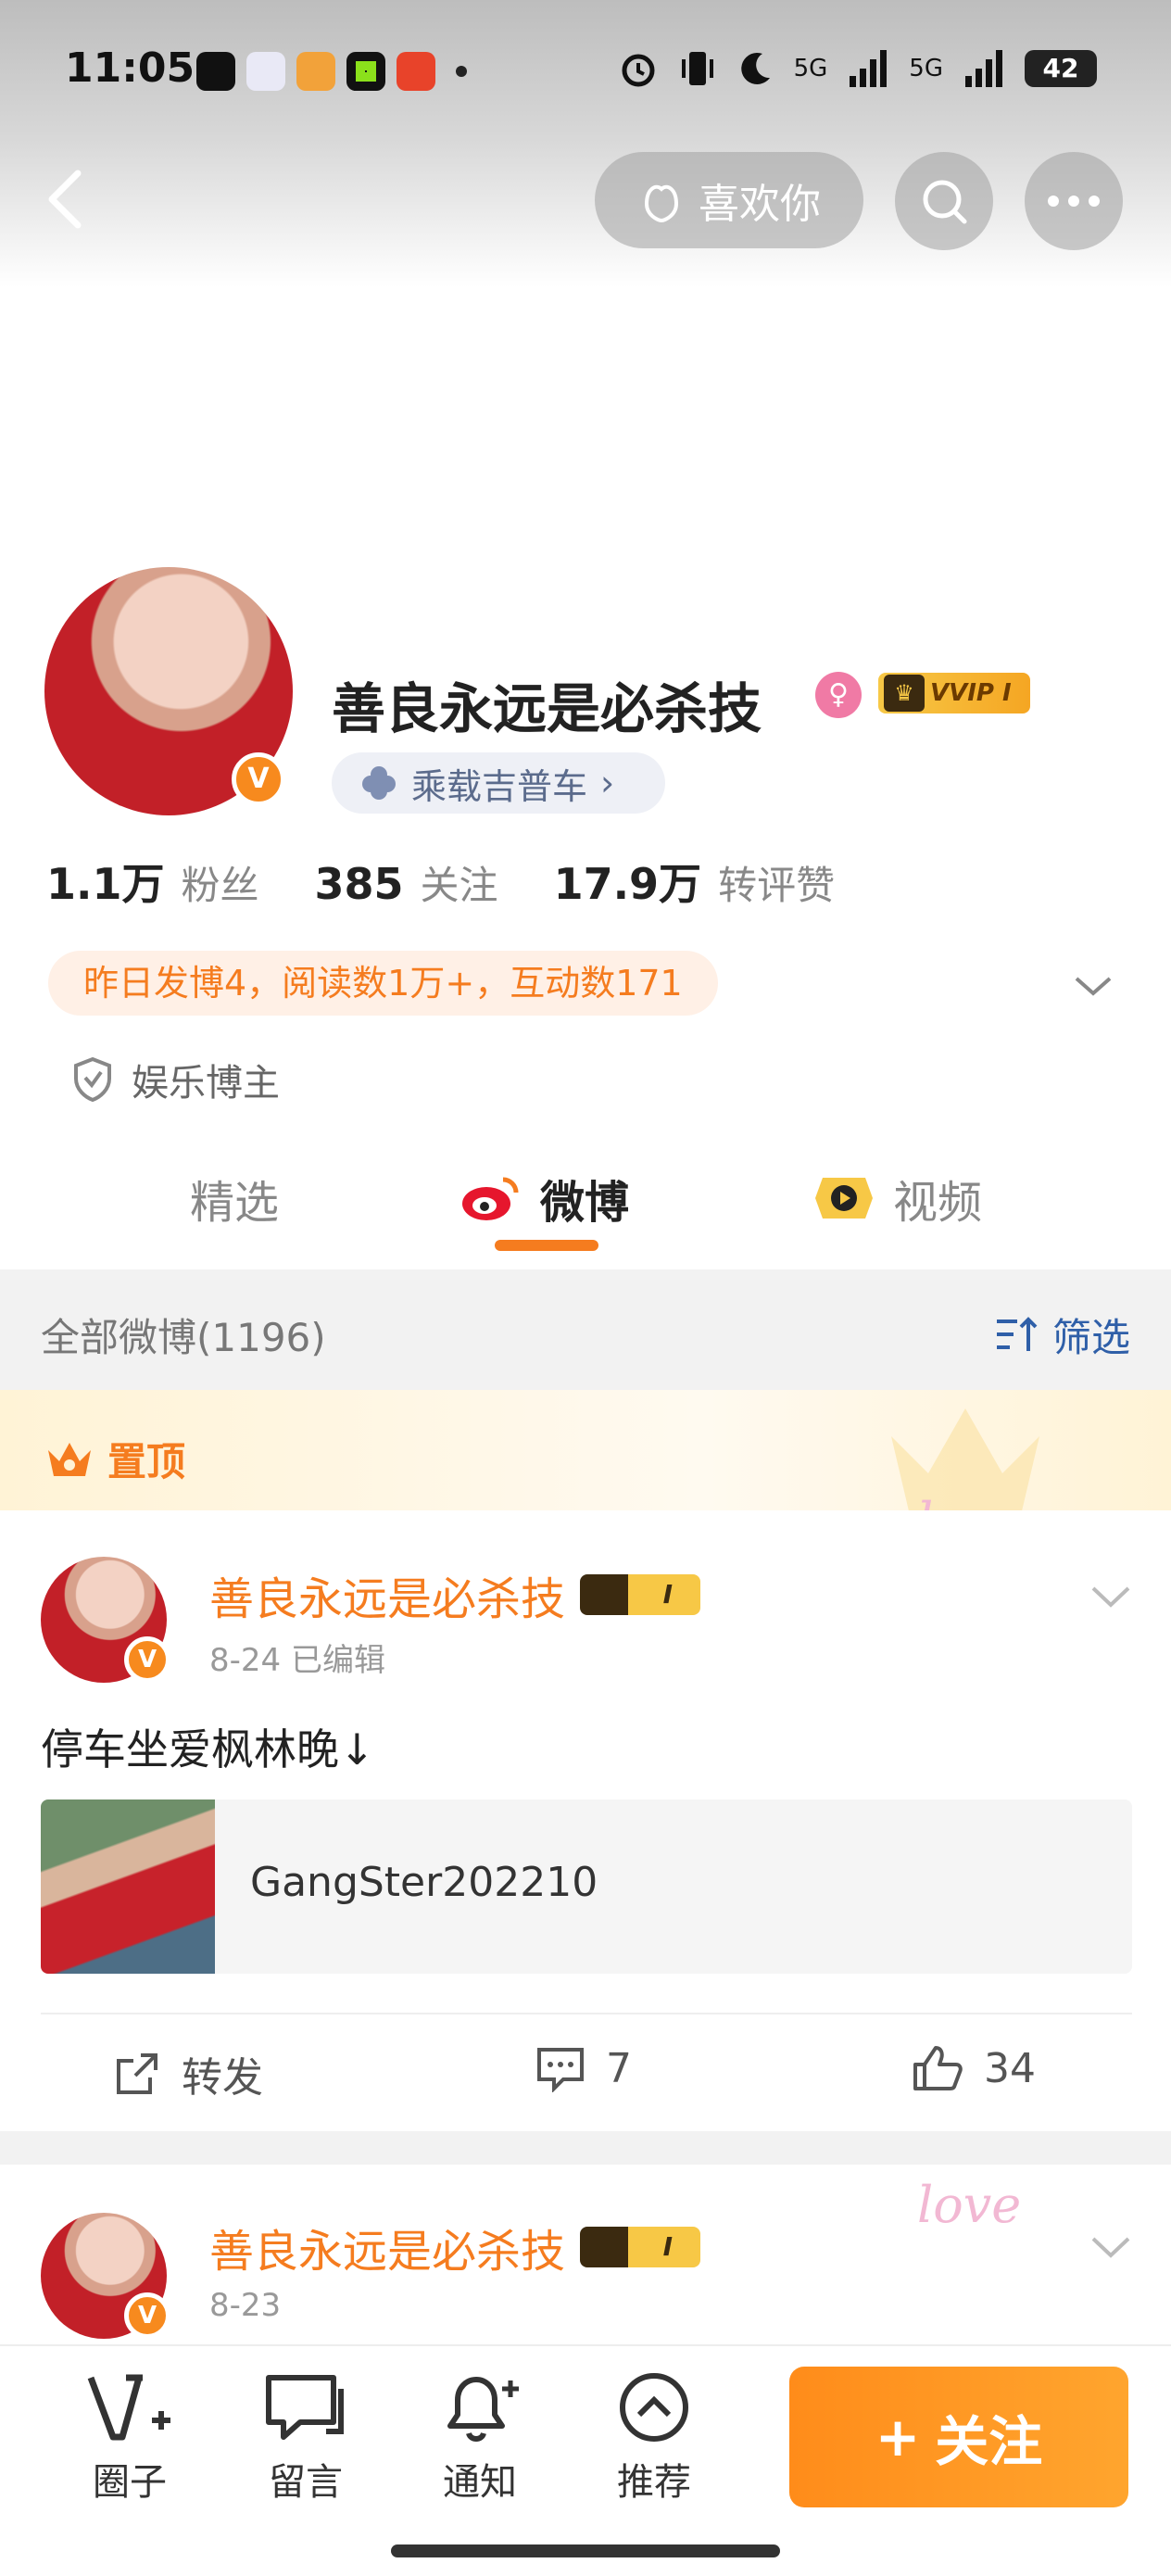  What do you see at coordinates (115, 1459) in the screenshot?
I see `pinned-label: 置顶` at bounding box center [115, 1459].